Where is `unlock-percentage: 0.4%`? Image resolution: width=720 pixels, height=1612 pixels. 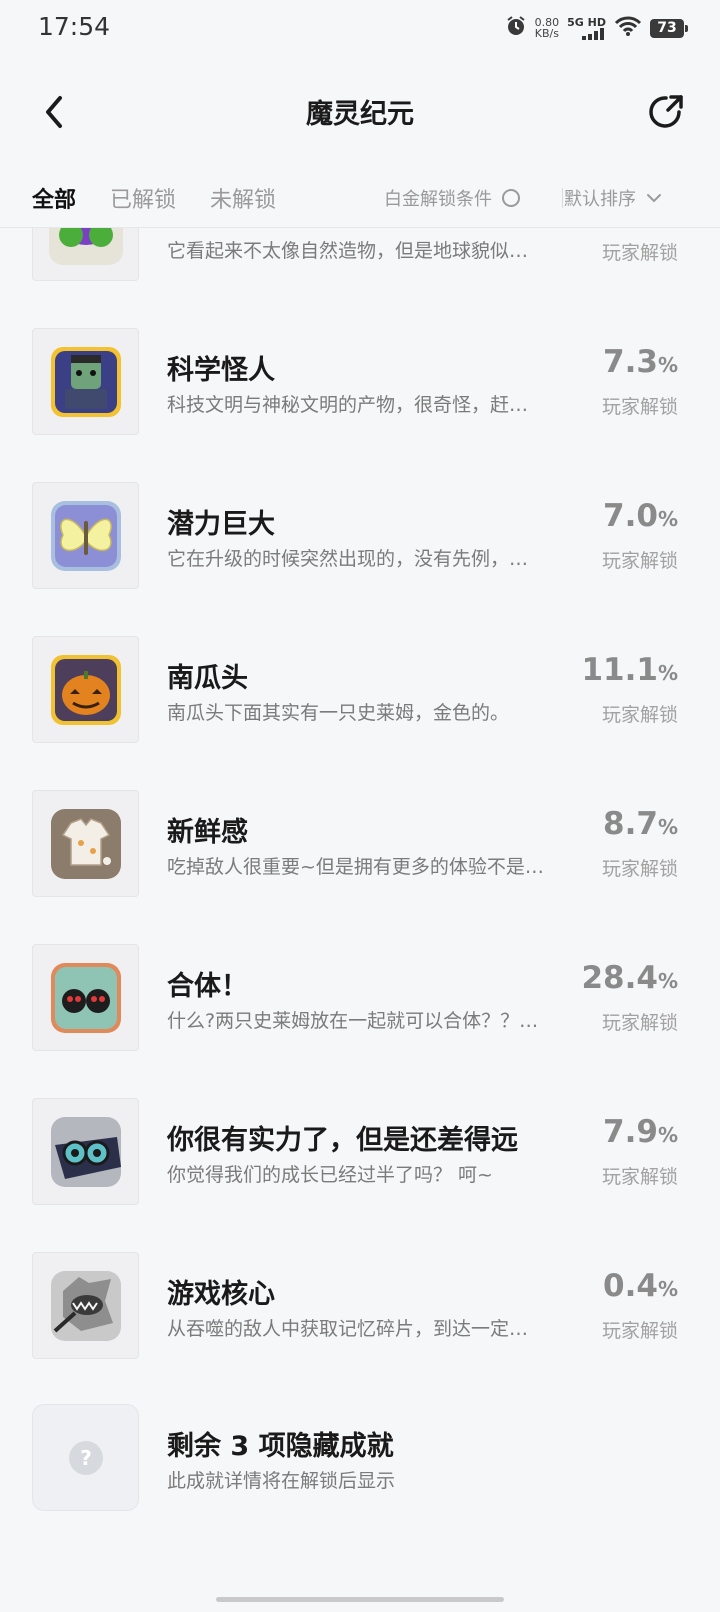
unlock-percentage: 0.4% is located at coordinates (640, 1286).